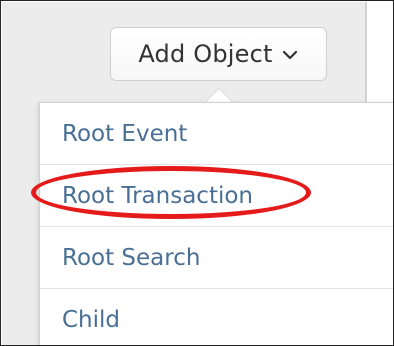  What do you see at coordinates (219, 95) in the screenshot?
I see `dropdown-caret` at bounding box center [219, 95].